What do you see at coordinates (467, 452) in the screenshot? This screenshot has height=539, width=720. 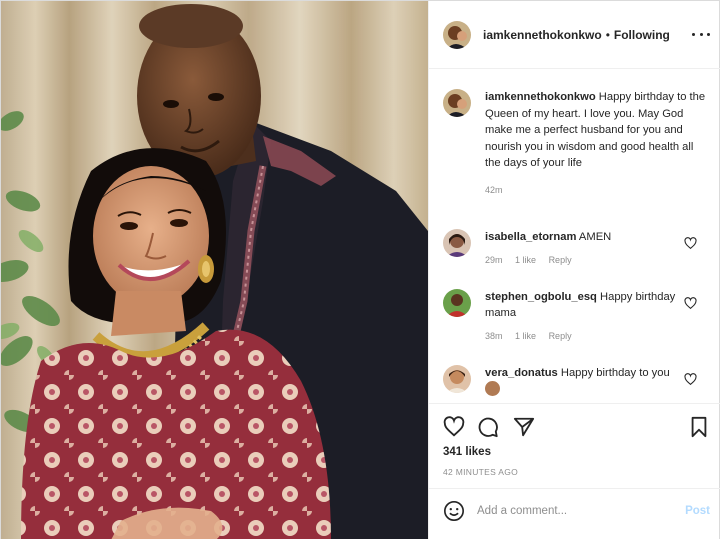 I see `likes-count: 341 likes` at bounding box center [467, 452].